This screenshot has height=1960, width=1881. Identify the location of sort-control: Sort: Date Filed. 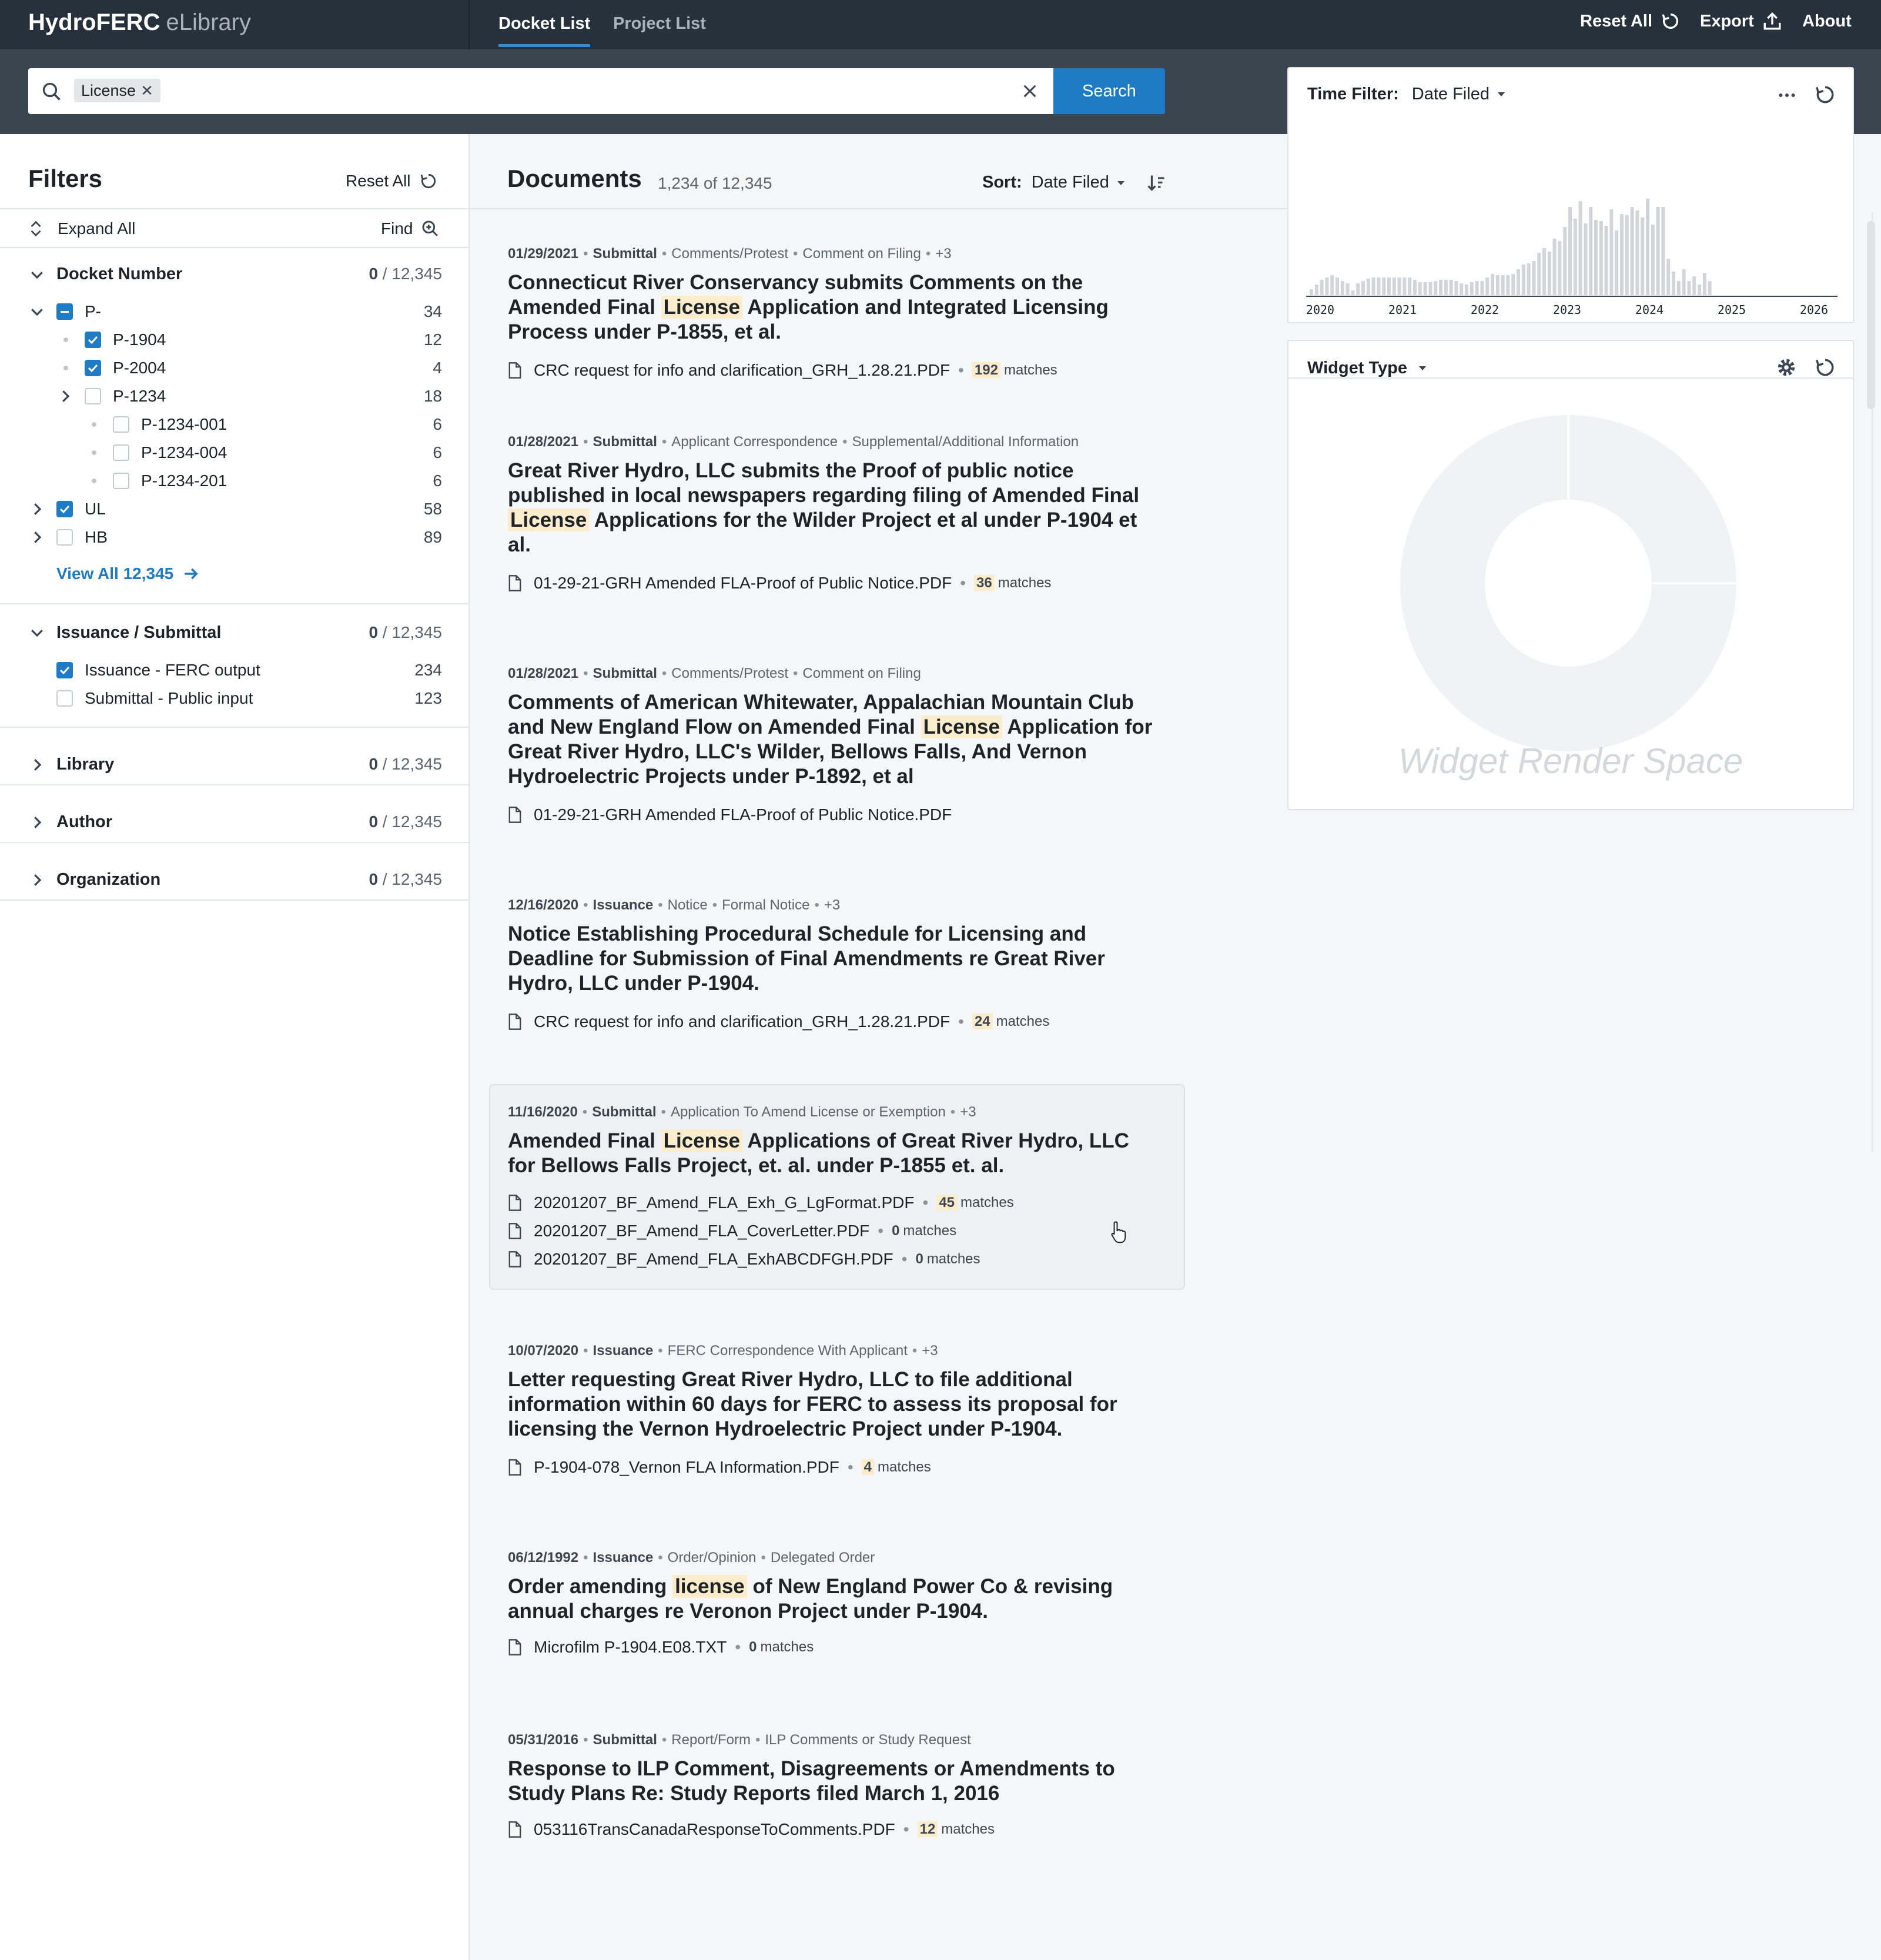
(1054, 182).